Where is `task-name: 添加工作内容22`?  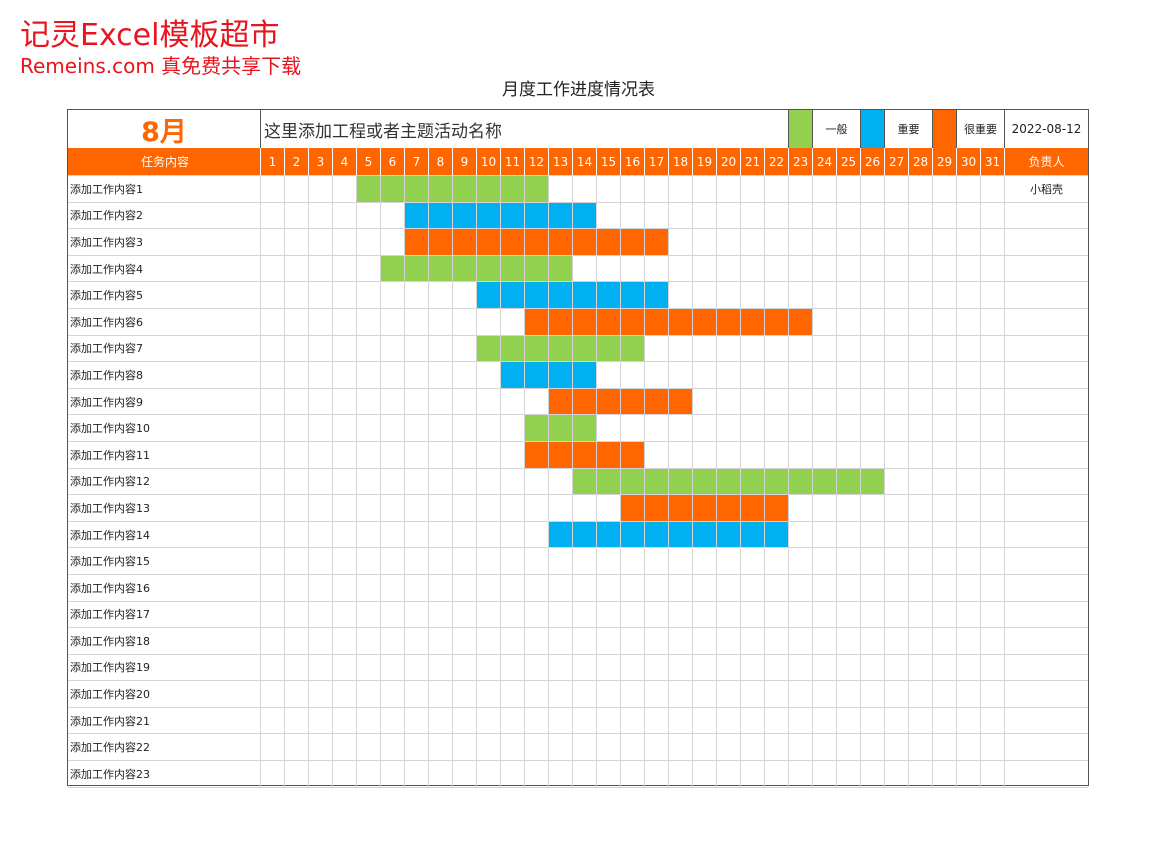 task-name: 添加工作内容22 is located at coordinates (164, 747).